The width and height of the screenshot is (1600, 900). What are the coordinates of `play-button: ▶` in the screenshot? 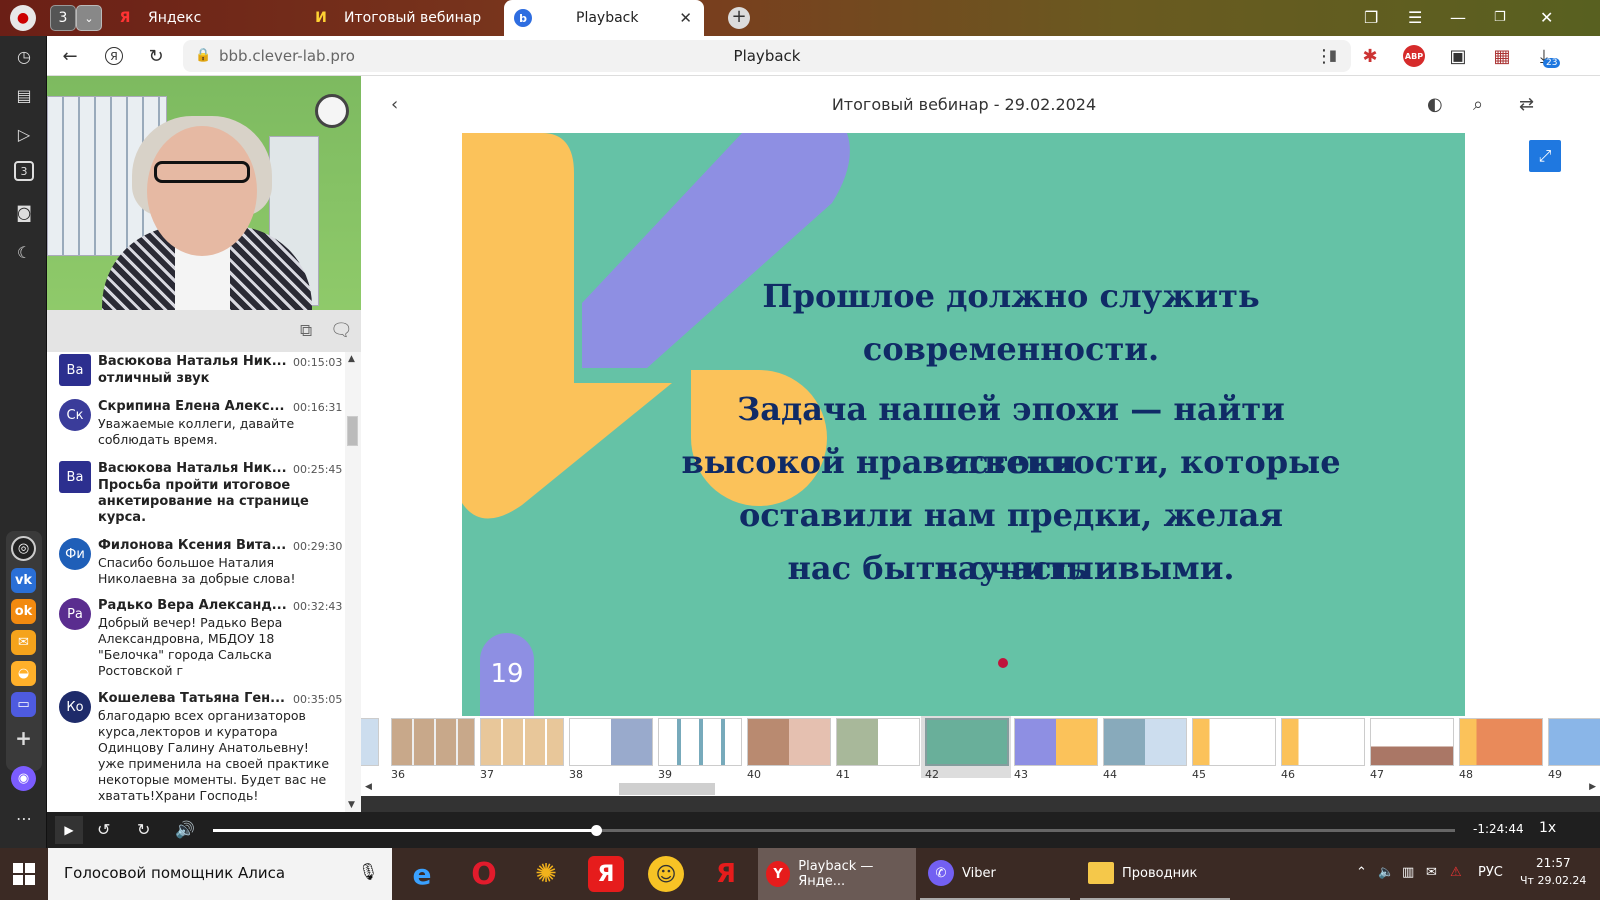 It's located at (69, 830).